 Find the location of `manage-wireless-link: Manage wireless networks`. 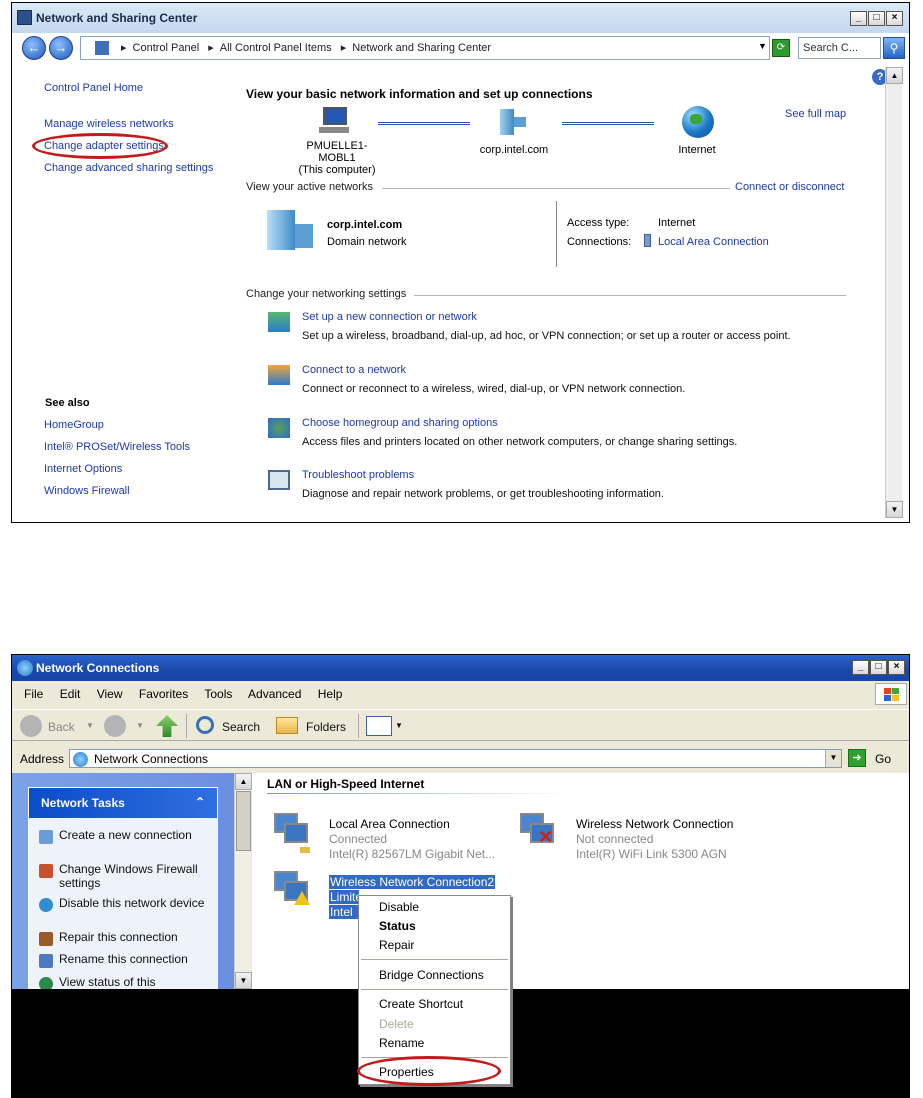

manage-wireless-link: Manage wireless networks is located at coordinates (109, 124).